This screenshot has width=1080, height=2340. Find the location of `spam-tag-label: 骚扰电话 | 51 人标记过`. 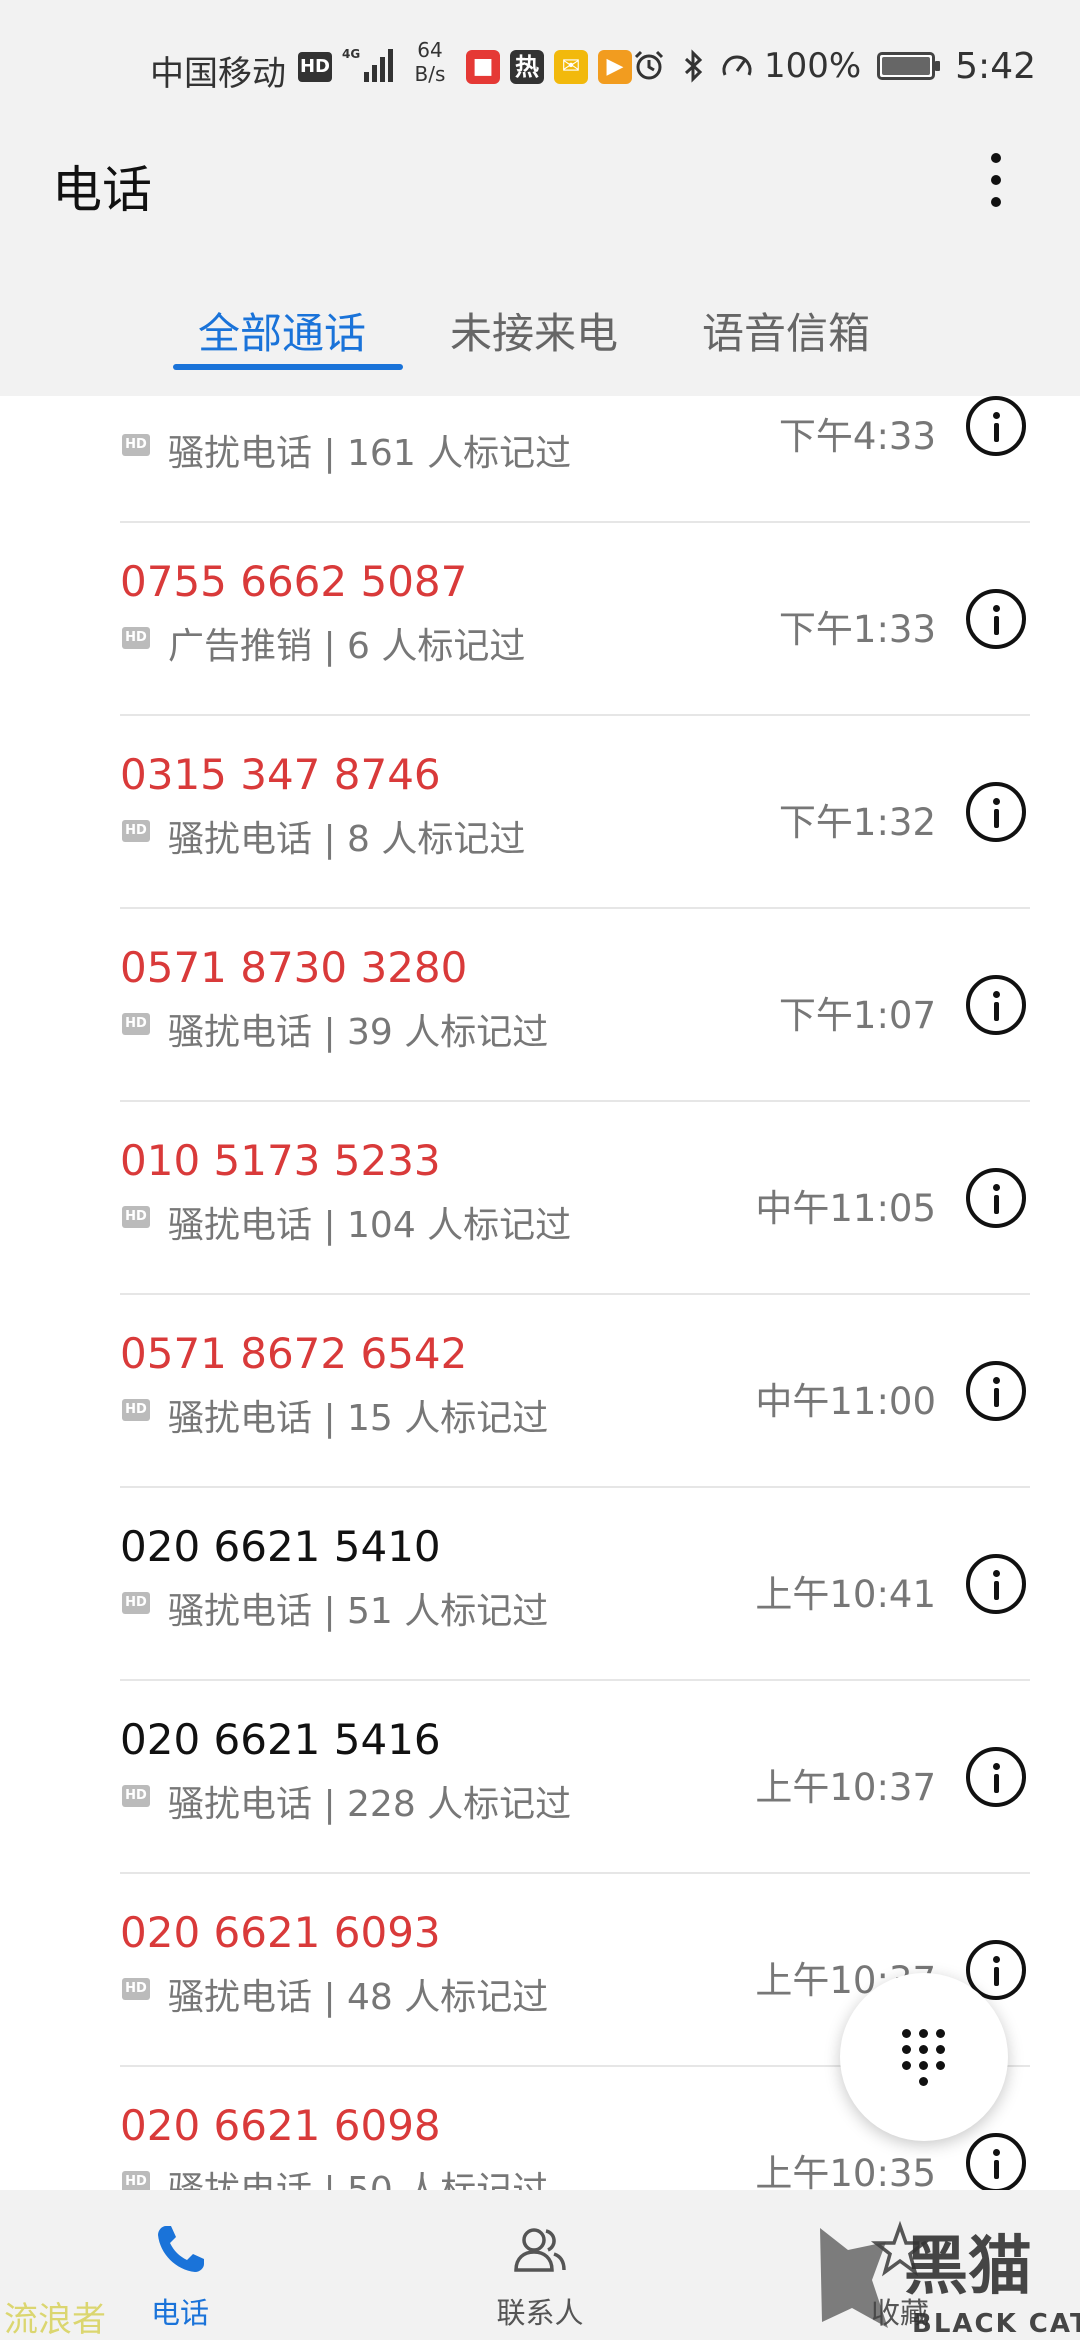

spam-tag-label: 骚扰电话 | 51 人标记过 is located at coordinates (358, 1611).